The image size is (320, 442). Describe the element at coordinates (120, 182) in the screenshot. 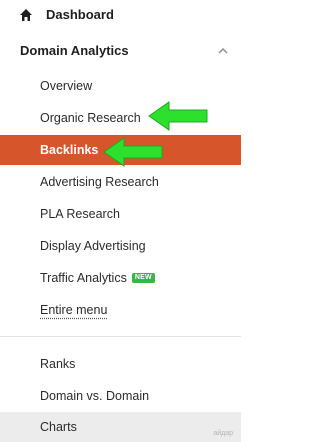

I see `nav-item-advertising-research: Advertising Research` at that location.